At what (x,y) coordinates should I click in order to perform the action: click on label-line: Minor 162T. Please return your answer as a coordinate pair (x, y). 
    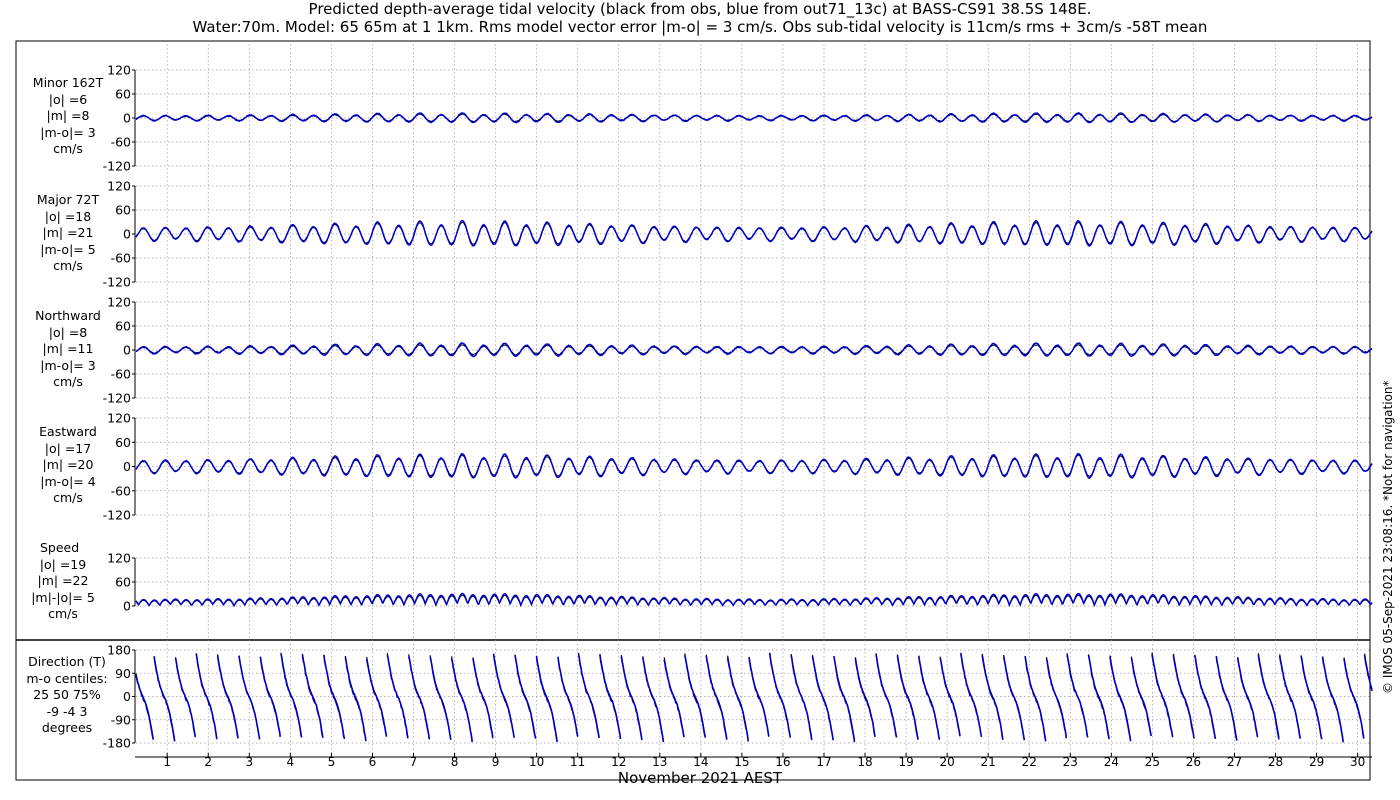
    Looking at the image, I should click on (68, 82).